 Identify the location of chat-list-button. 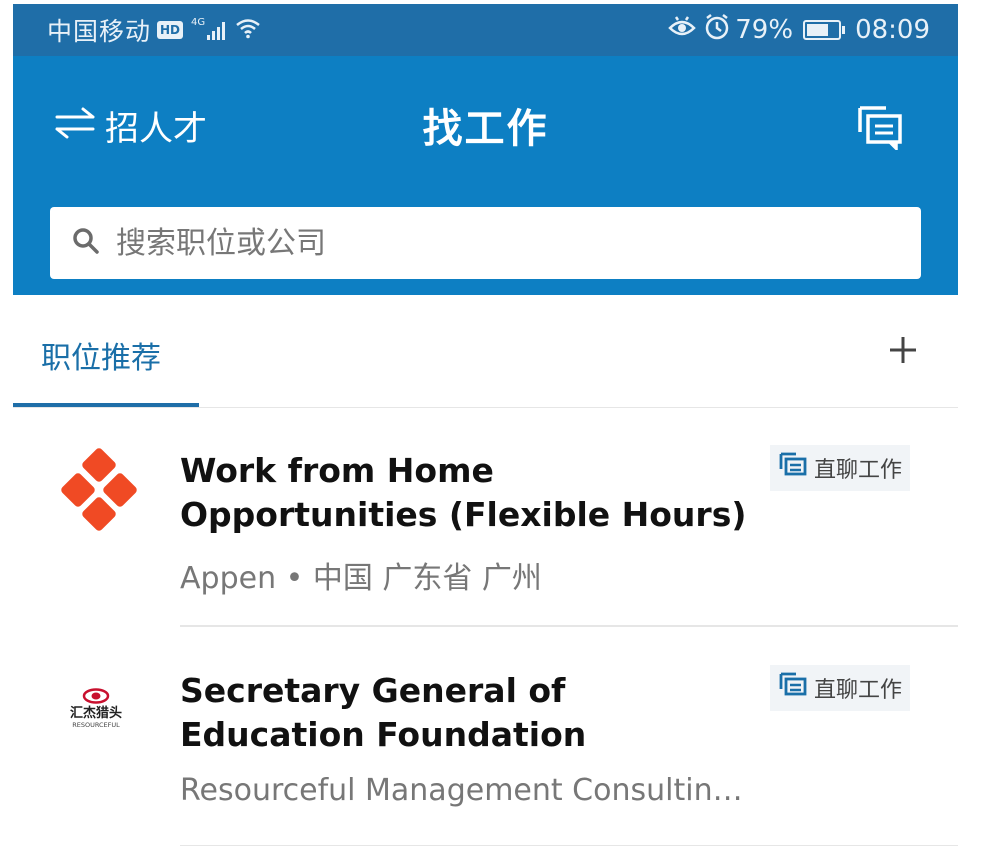
(881, 128).